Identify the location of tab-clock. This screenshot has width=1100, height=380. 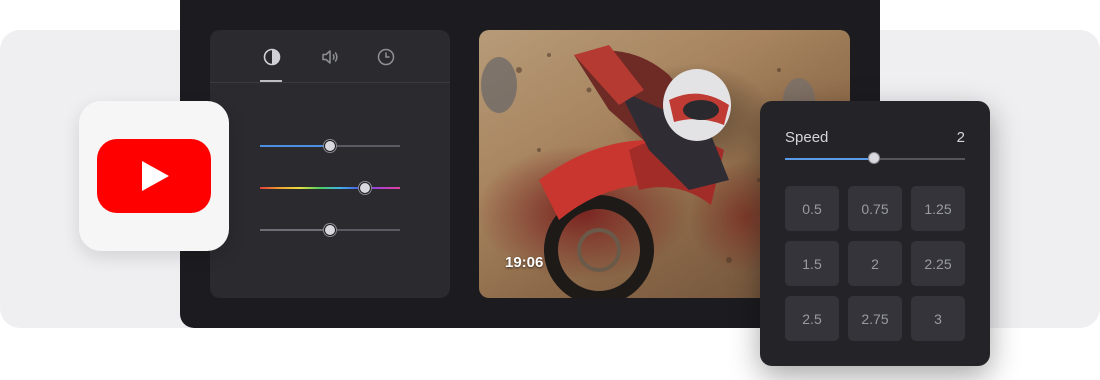
(386, 57).